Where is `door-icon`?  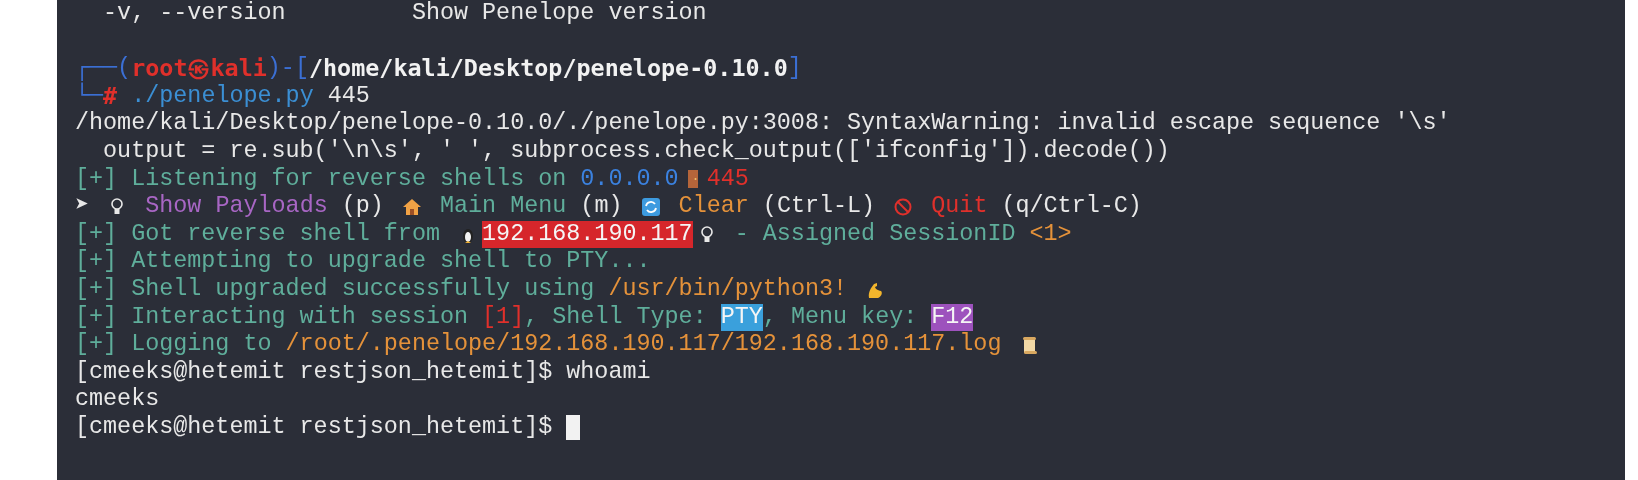 door-icon is located at coordinates (692, 179).